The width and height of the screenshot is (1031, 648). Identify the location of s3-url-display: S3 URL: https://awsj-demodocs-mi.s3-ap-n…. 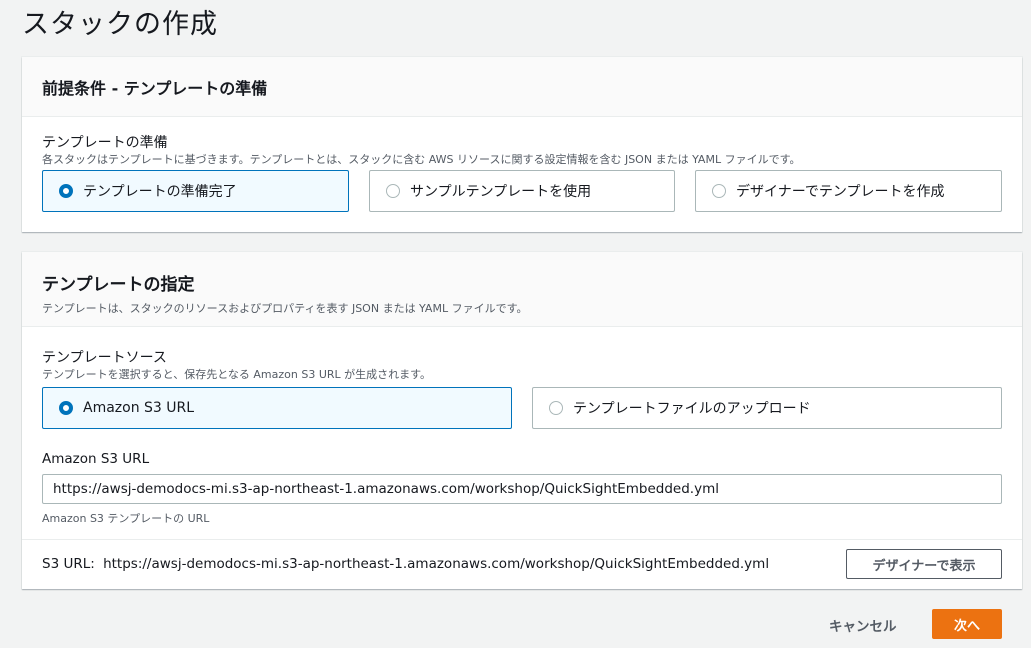
(405, 564).